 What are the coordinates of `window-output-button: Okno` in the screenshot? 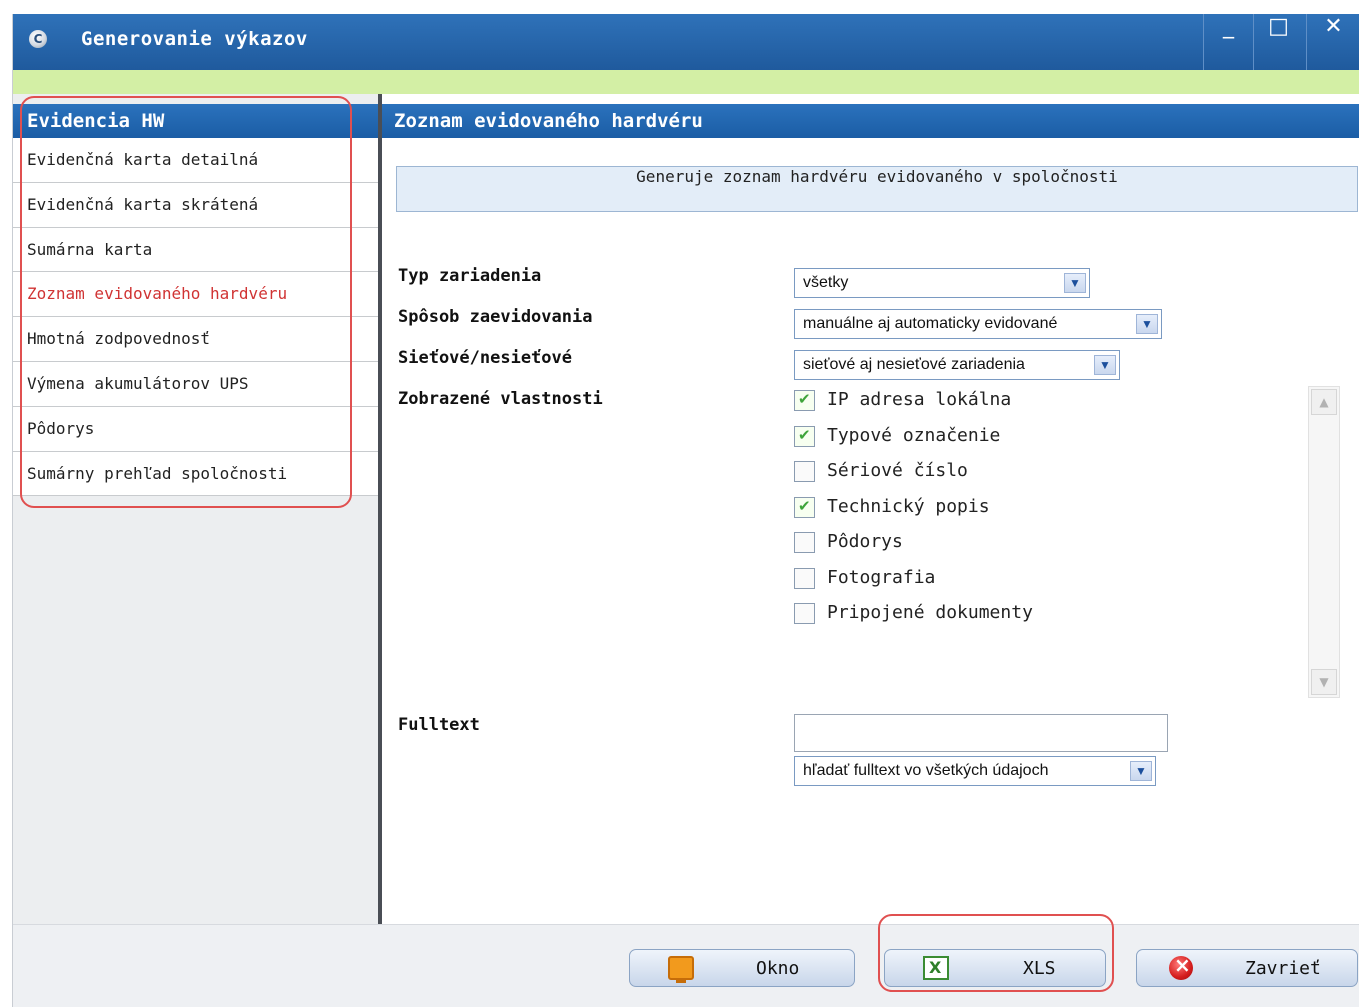 It's located at (742, 968).